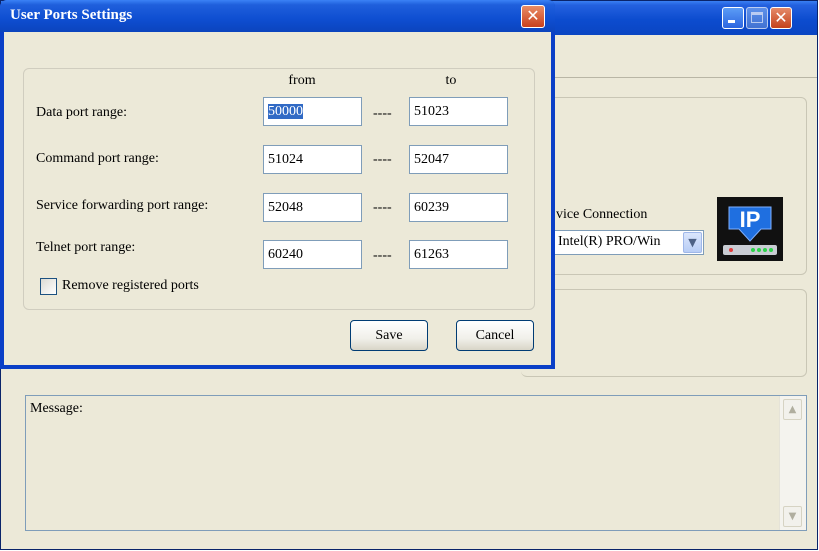 The height and width of the screenshot is (551, 819). I want to click on ip-logo-graphic: IP, so click(750, 229).